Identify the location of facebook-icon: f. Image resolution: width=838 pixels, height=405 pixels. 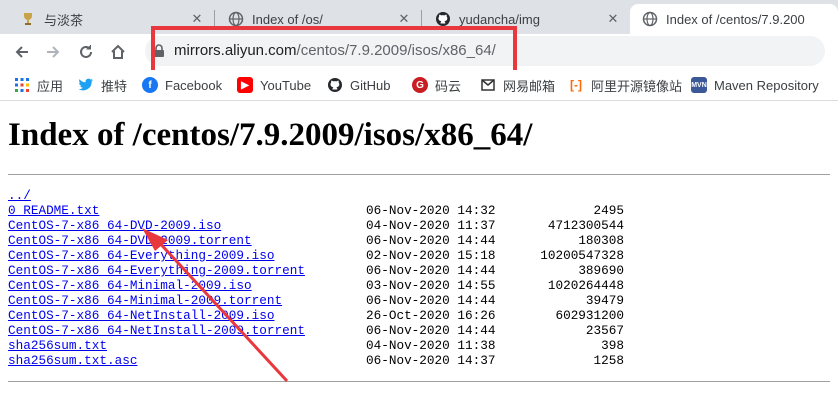
(150, 85).